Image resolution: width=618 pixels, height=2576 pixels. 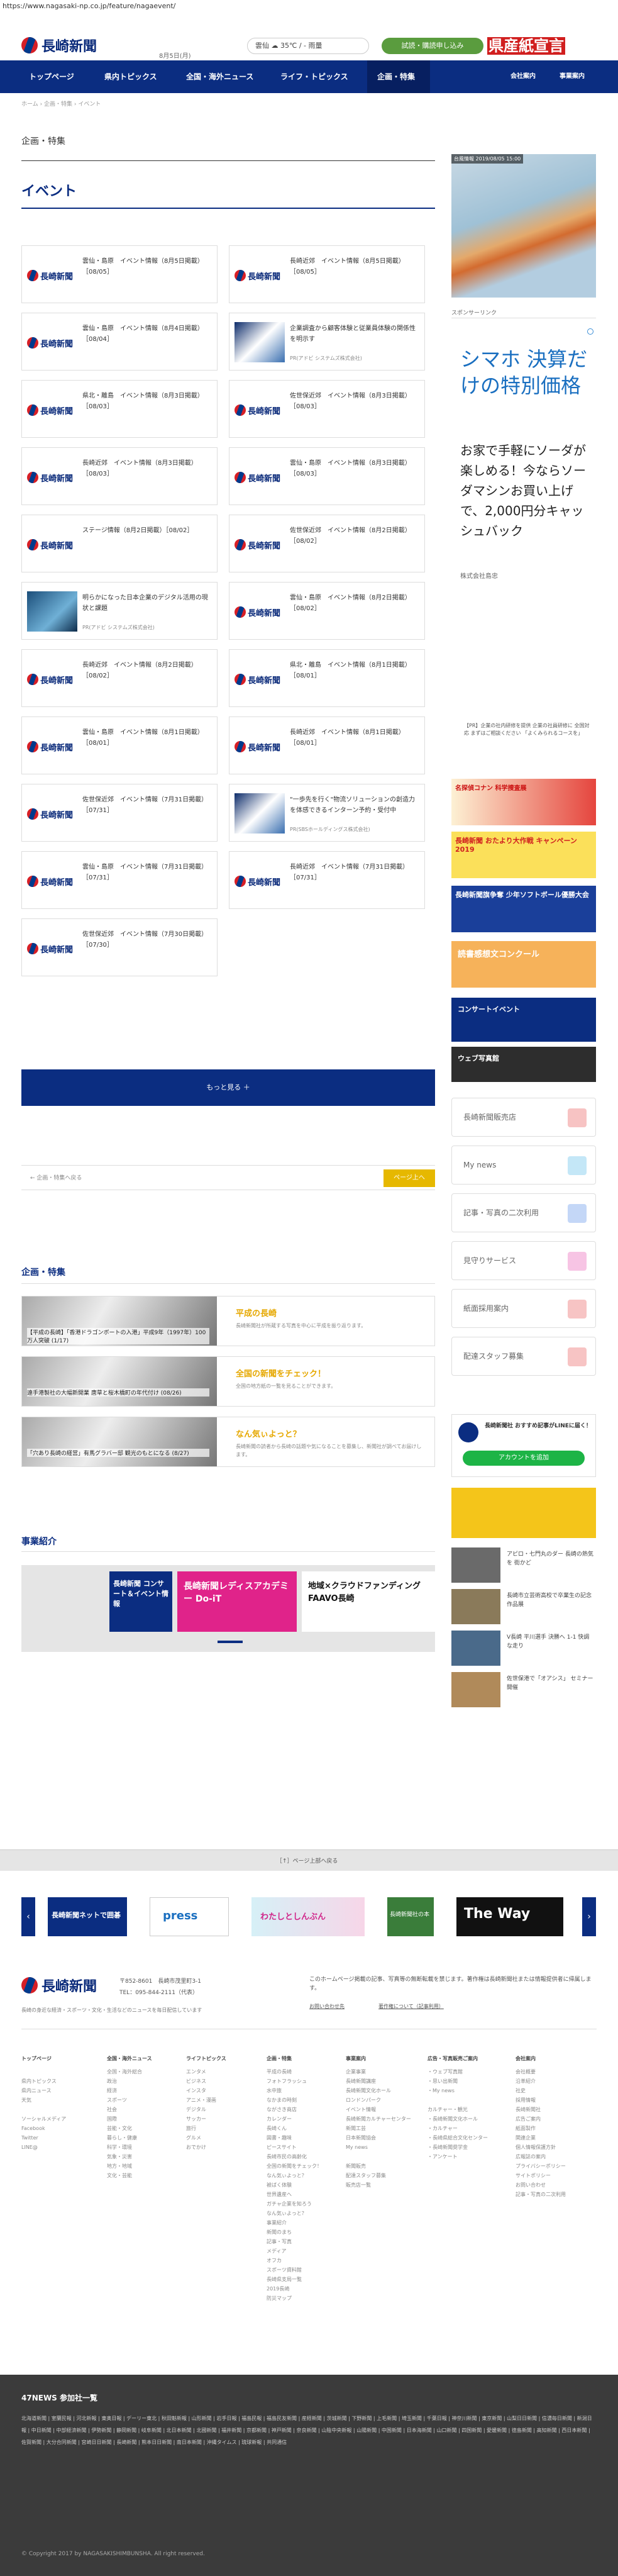 What do you see at coordinates (88, 1916) in the screenshot?
I see `bottom-banner-igo: 長崎新聞ネットで囲碁` at bounding box center [88, 1916].